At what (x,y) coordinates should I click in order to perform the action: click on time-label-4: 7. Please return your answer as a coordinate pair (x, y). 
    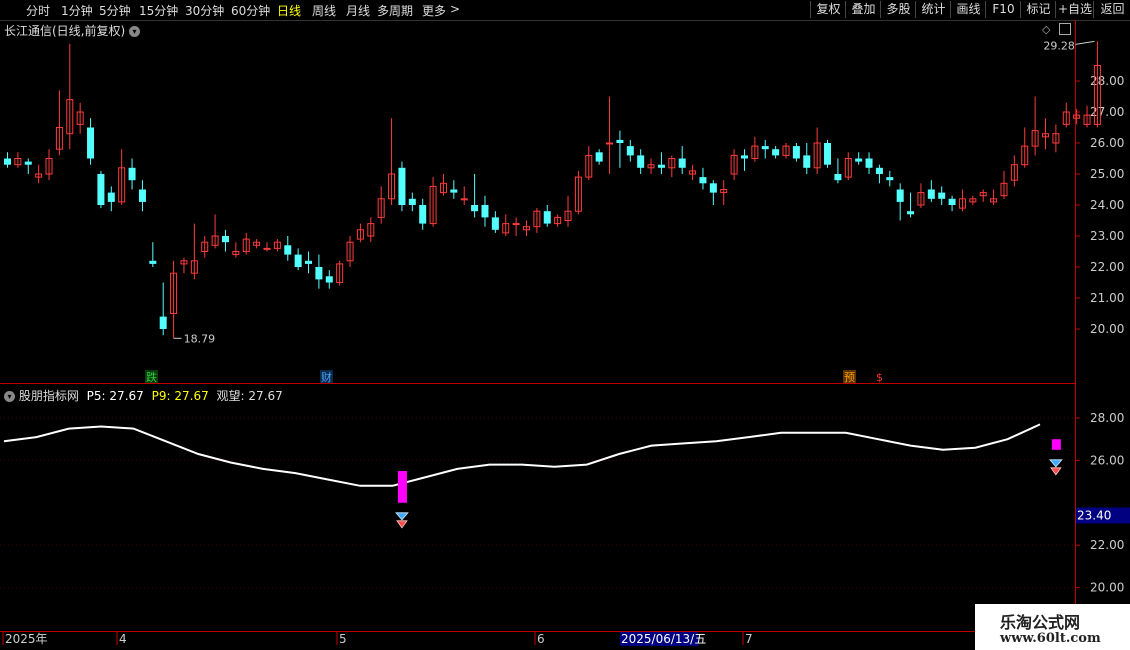
    Looking at the image, I should click on (749, 639).